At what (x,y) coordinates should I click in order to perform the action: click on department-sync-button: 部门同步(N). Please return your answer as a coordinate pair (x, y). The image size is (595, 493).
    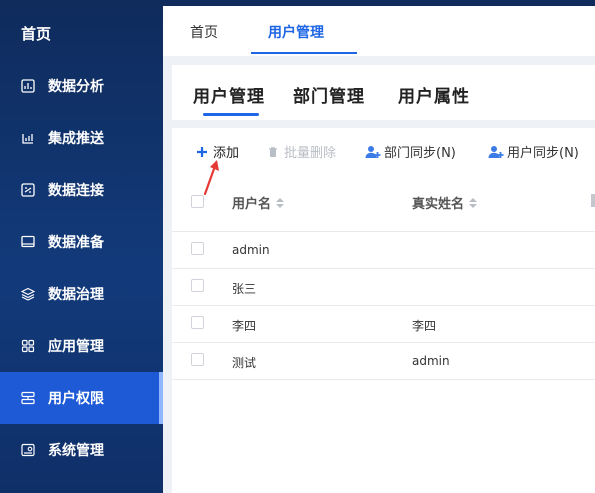
    Looking at the image, I should click on (410, 151).